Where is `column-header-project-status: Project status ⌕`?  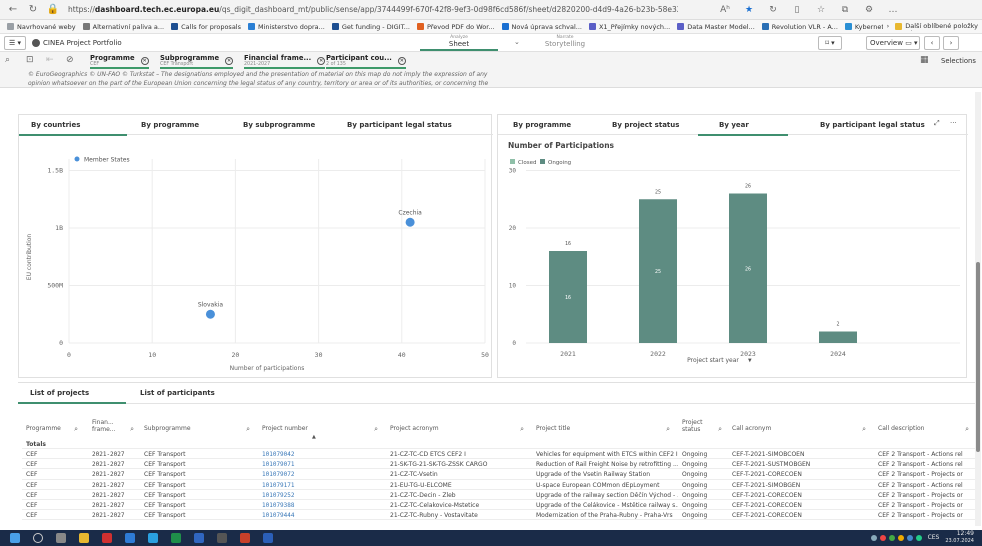
column-header-project-status: Project status ⌕ is located at coordinates (706, 426).